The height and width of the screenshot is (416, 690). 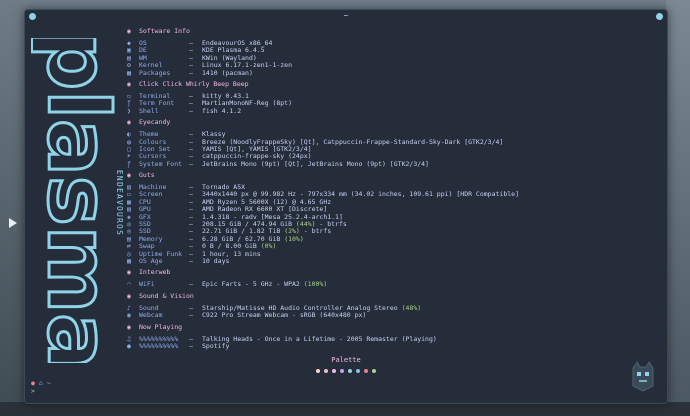 I want to click on eye-icon: ◉, so click(x=129, y=122).